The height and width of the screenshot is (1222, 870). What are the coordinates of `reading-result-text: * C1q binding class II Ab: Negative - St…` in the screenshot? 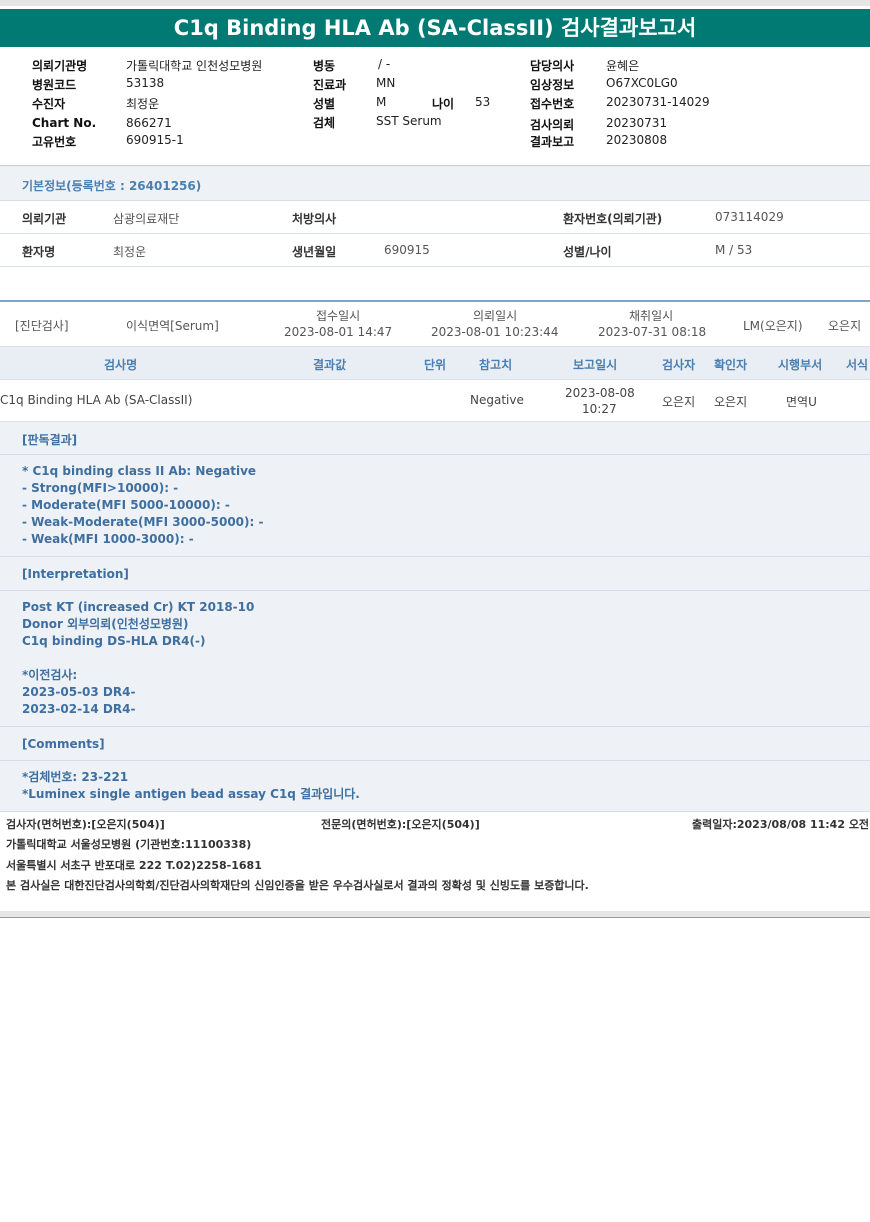 It's located at (143, 505).